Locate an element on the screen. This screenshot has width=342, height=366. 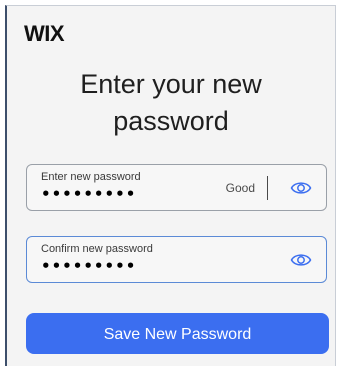
confirm-password-field: Confirm new password ••••••••• is located at coordinates (176, 259).